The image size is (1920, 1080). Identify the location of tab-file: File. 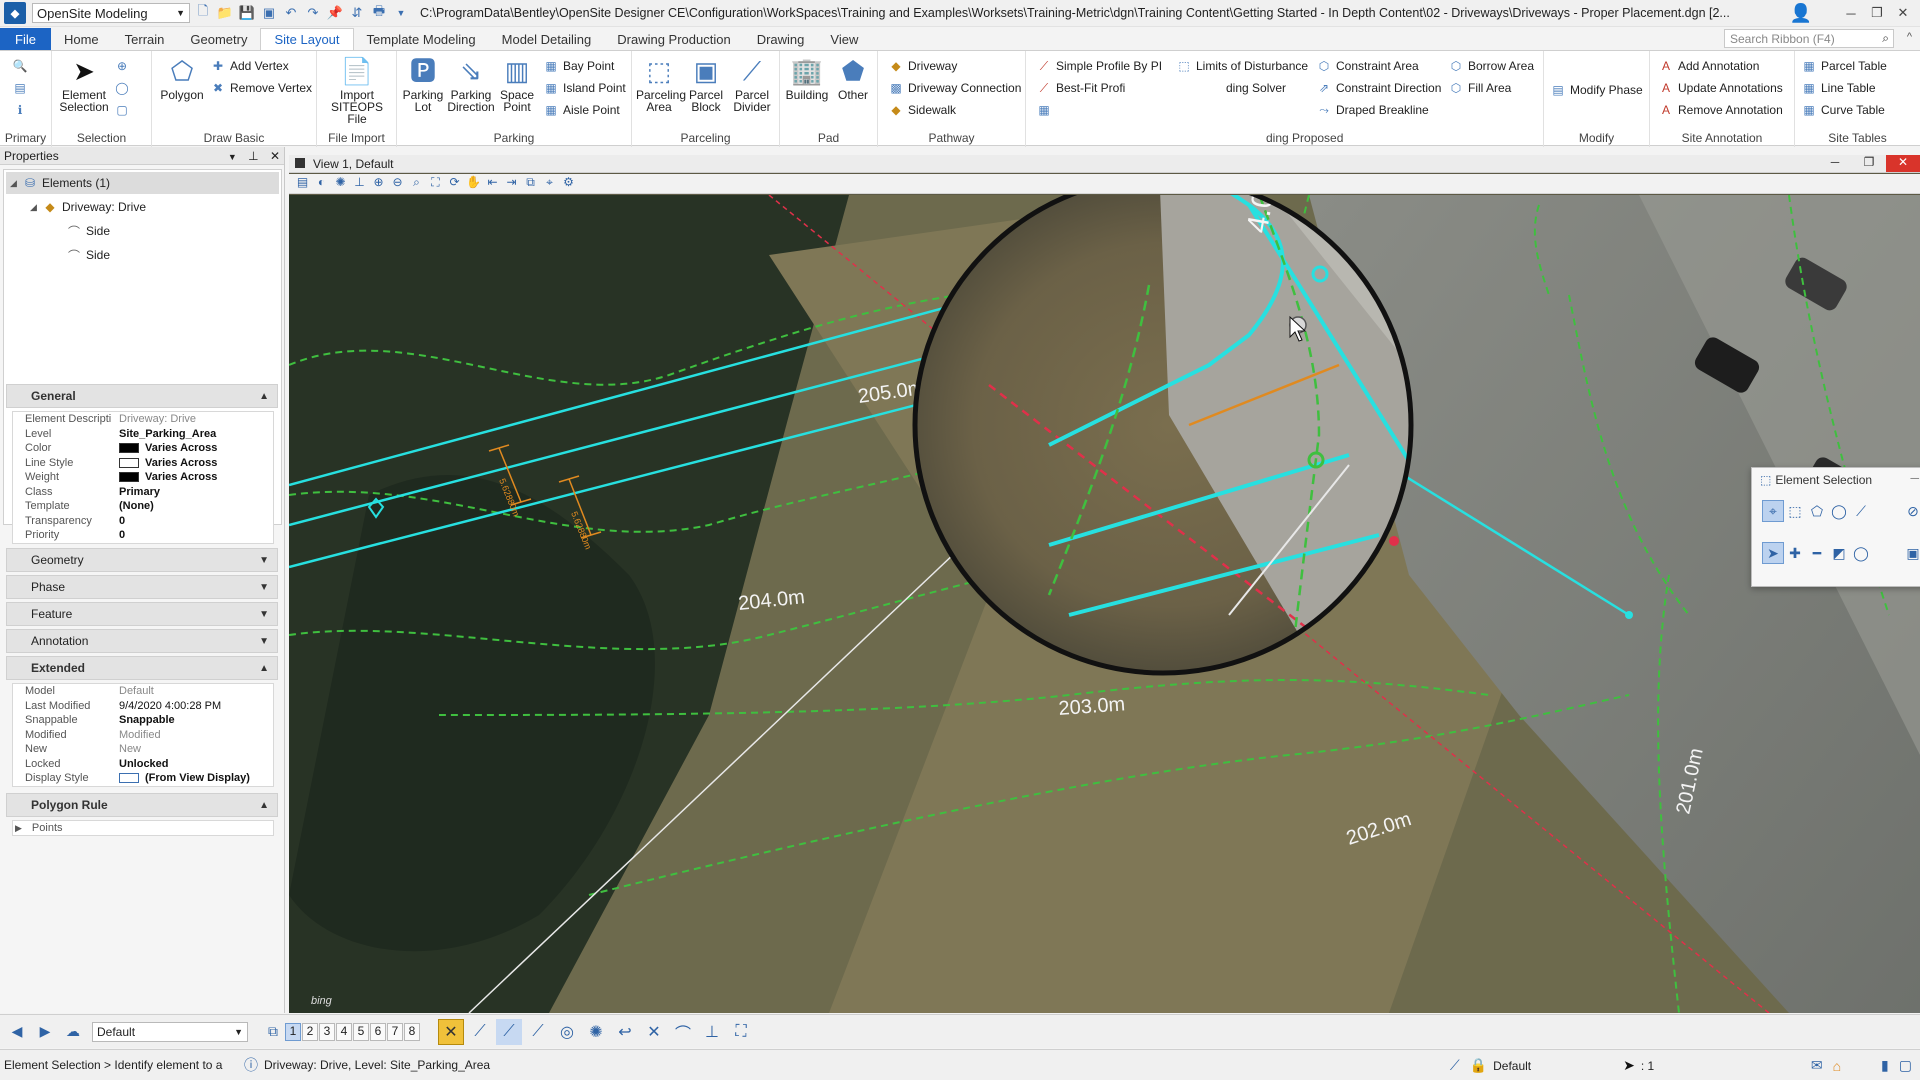
(25, 39).